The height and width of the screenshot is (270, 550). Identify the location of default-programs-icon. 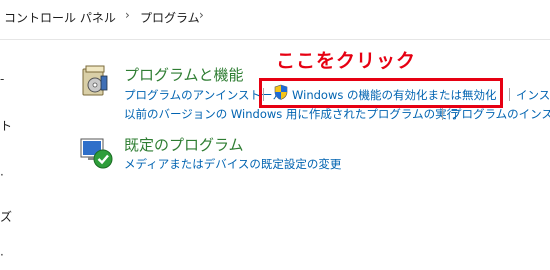
(97, 155).